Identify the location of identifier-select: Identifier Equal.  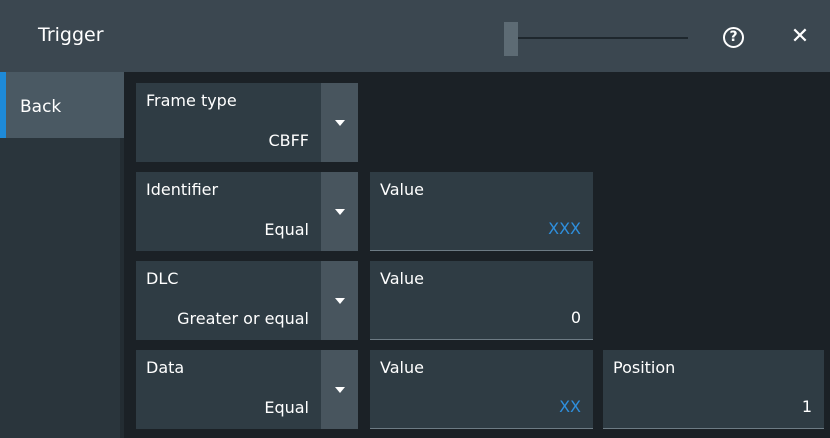
(228, 211).